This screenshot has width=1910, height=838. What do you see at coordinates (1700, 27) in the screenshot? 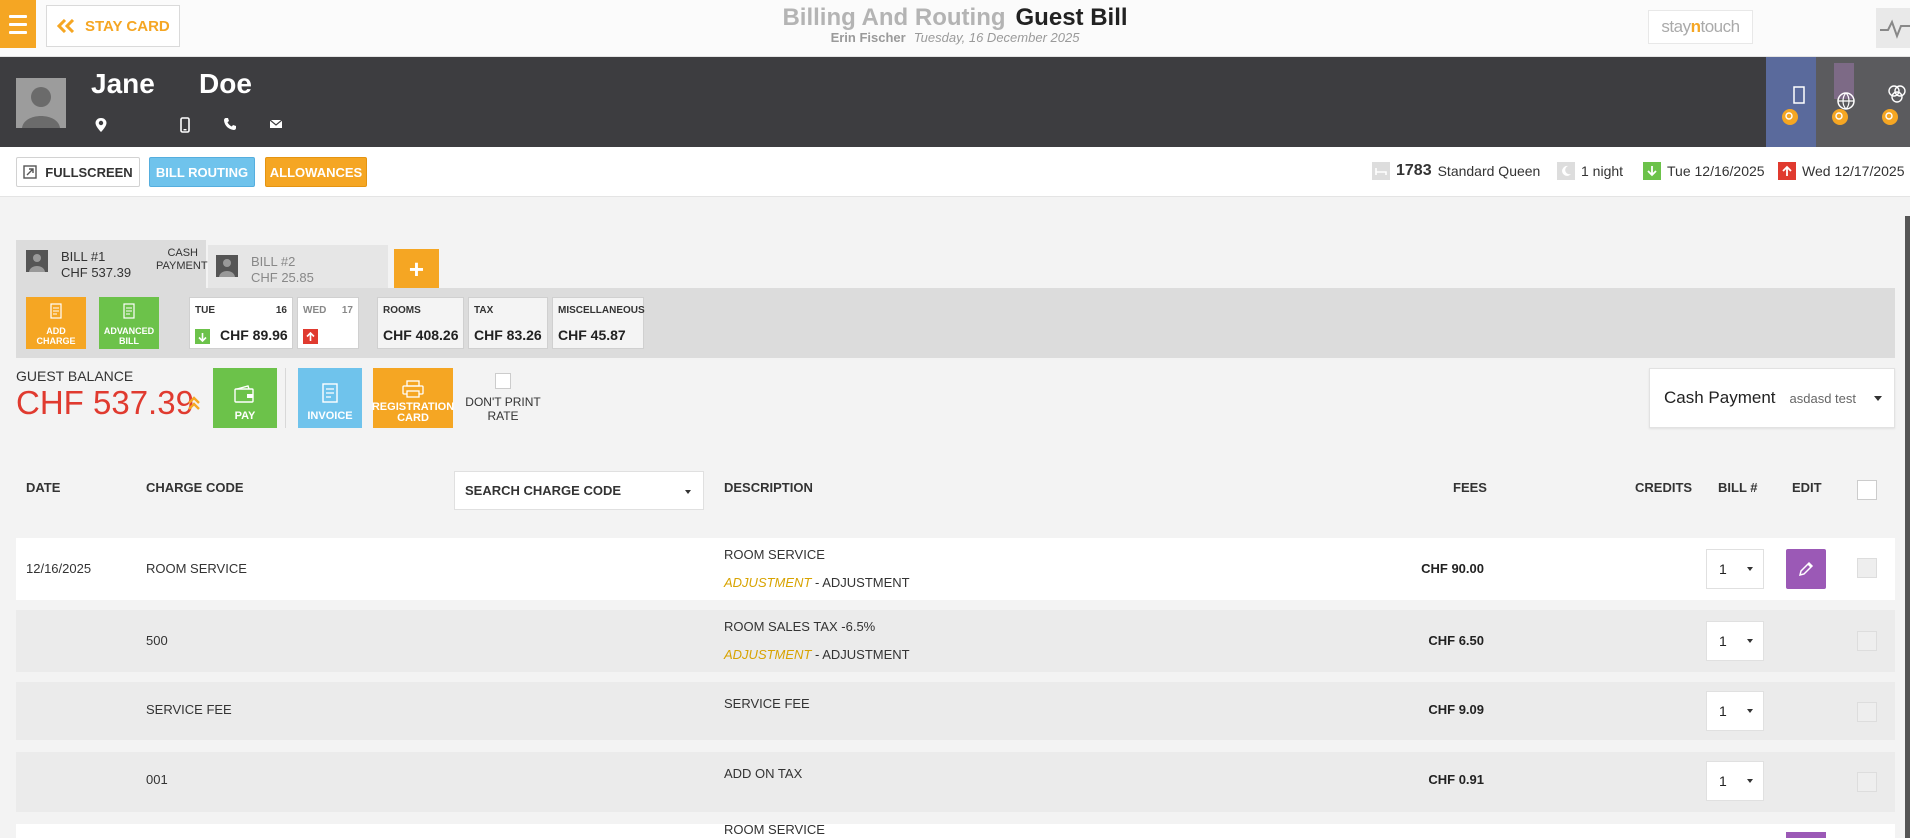
I see `stayntouch-logo: stay n touch` at bounding box center [1700, 27].